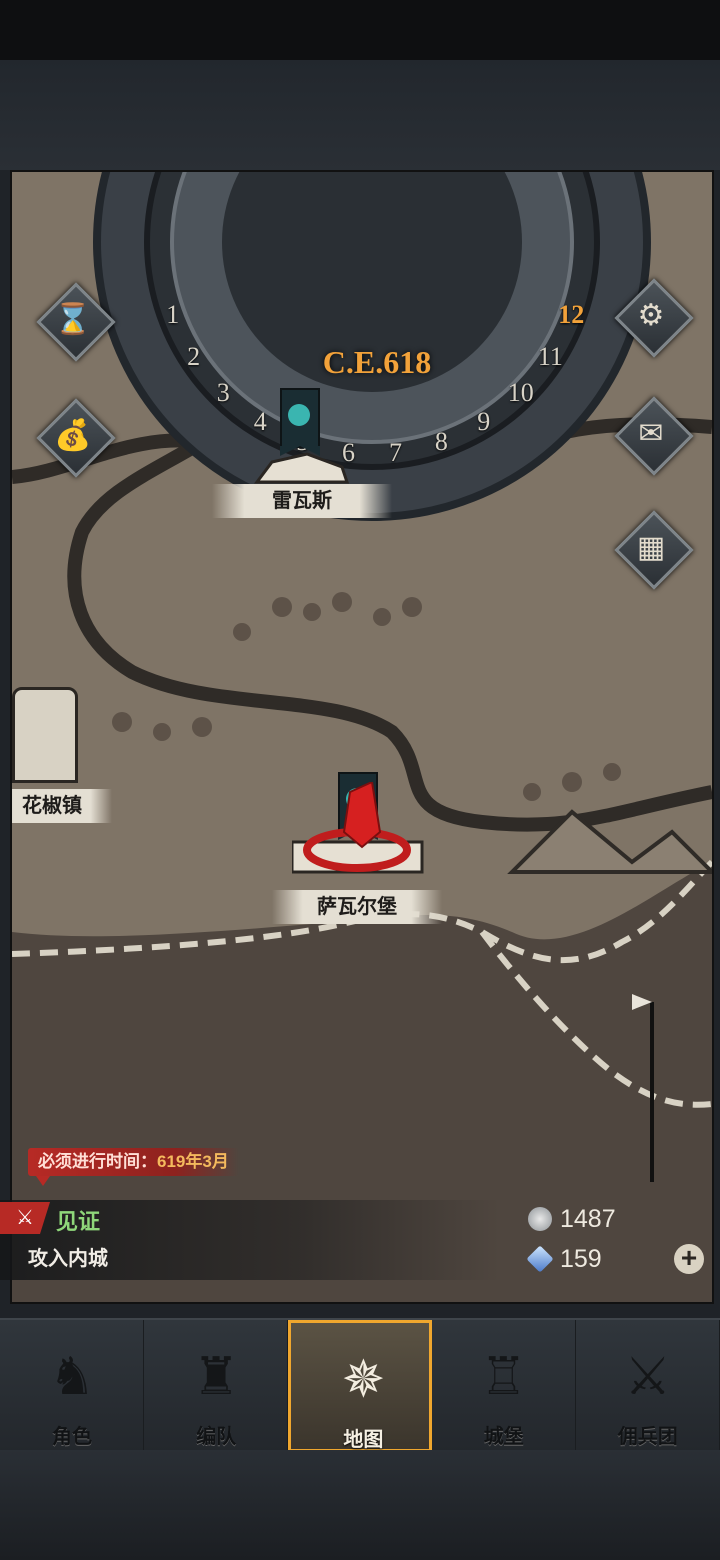  Describe the element at coordinates (571, 314) in the screenshot. I see `month-number: 12` at that location.